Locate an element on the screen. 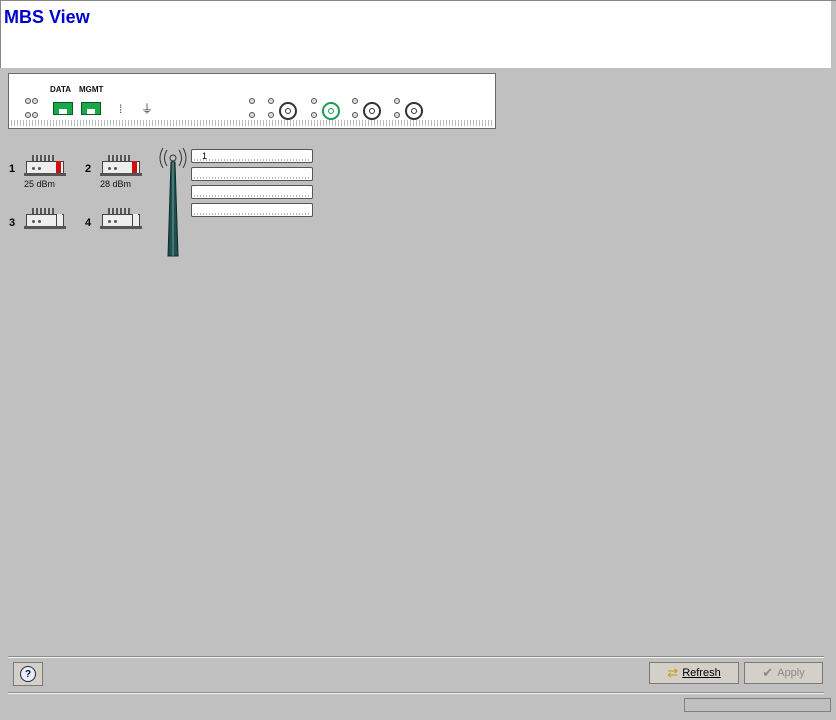  radio-3-number: 3 is located at coordinates (12, 223).